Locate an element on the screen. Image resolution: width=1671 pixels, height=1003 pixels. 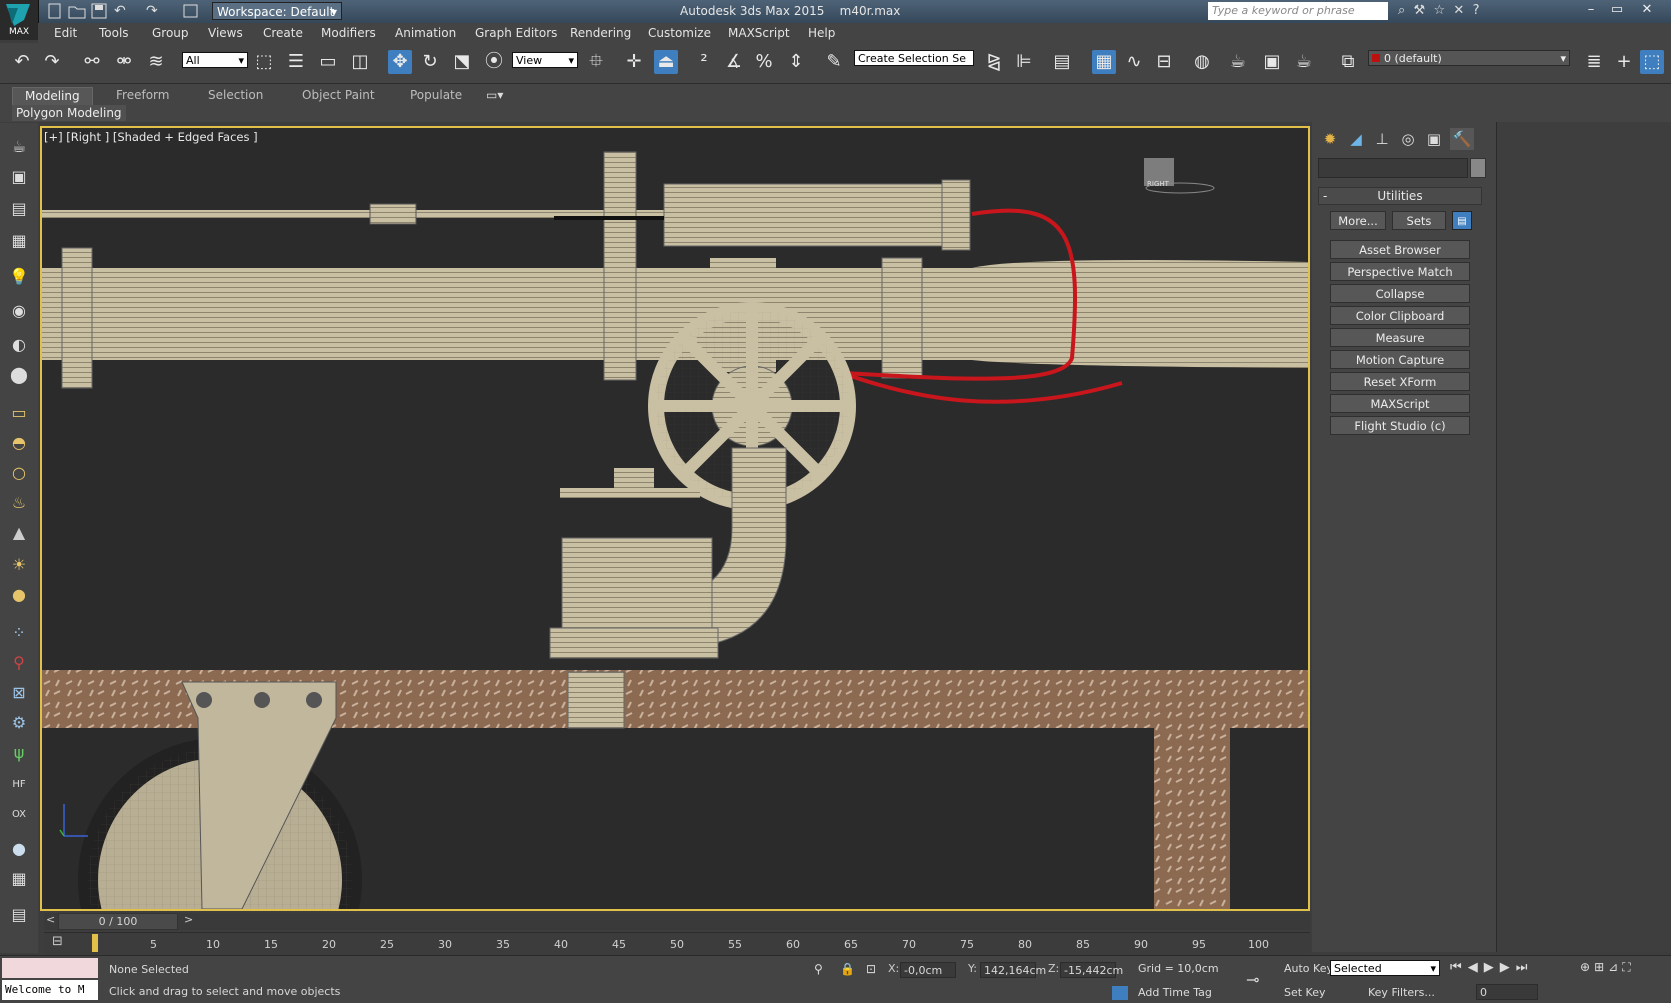
menu-group: Group is located at coordinates (170, 33).